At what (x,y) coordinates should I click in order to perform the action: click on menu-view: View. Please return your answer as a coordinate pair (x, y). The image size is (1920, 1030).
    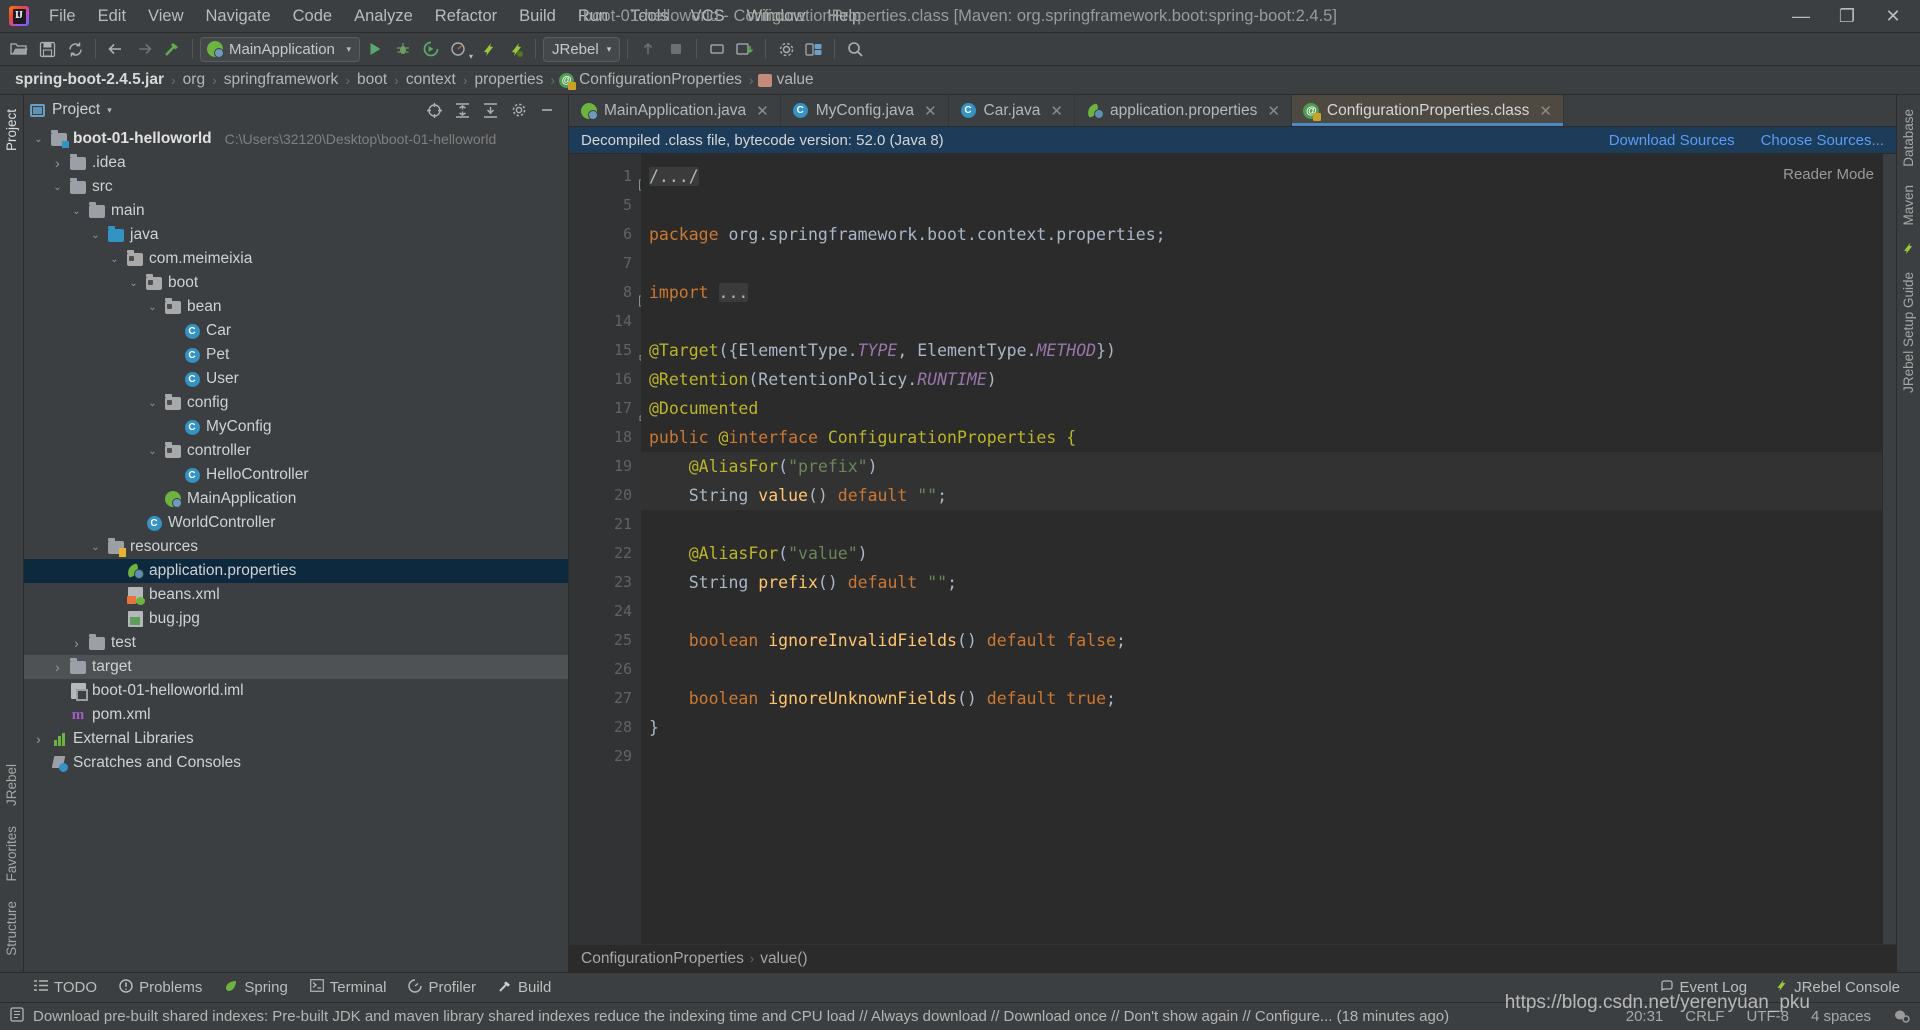
    Looking at the image, I should click on (165, 16).